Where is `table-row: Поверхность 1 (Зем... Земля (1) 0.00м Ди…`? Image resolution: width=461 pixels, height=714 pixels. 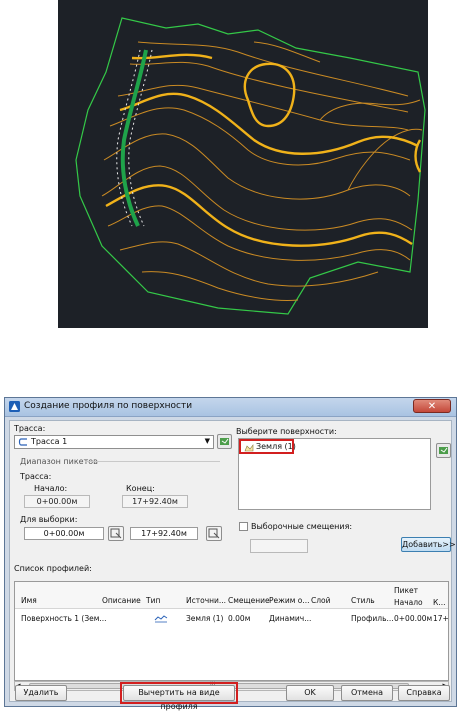 table-row: Поверхность 1 (Зем... Земля (1) 0.00м Ди… is located at coordinates (231, 619).